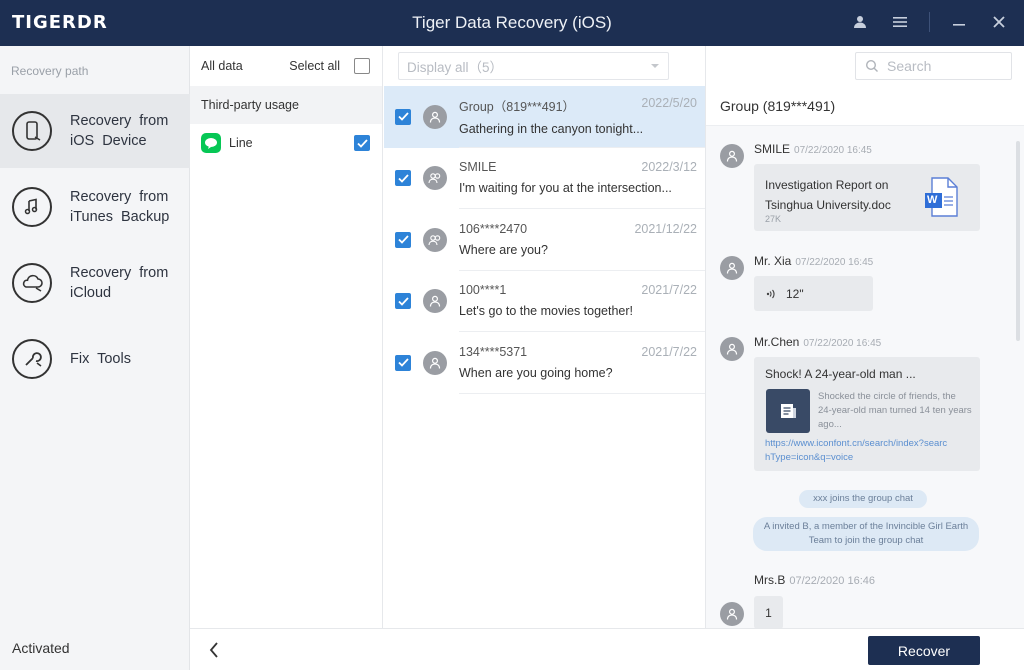 Image resolution: width=1024 pixels, height=670 pixels. I want to click on sidebar-item-ios-device: Recovery from iOS Device, so click(95, 131).